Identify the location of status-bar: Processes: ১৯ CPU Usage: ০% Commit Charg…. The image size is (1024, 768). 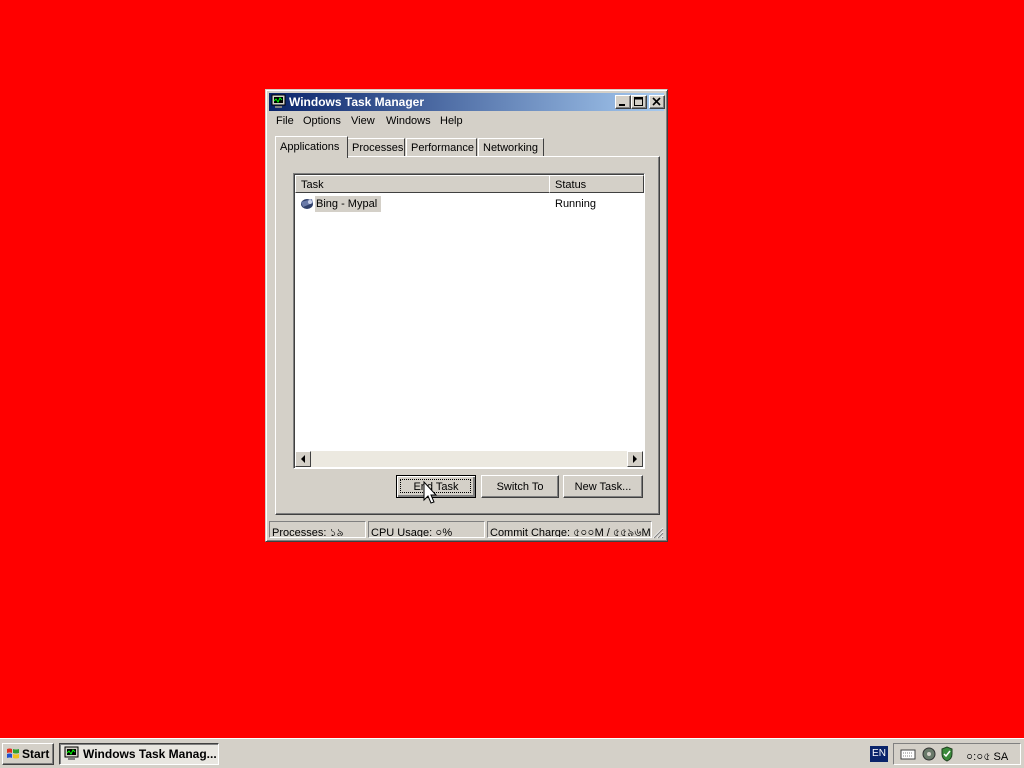
(466, 529).